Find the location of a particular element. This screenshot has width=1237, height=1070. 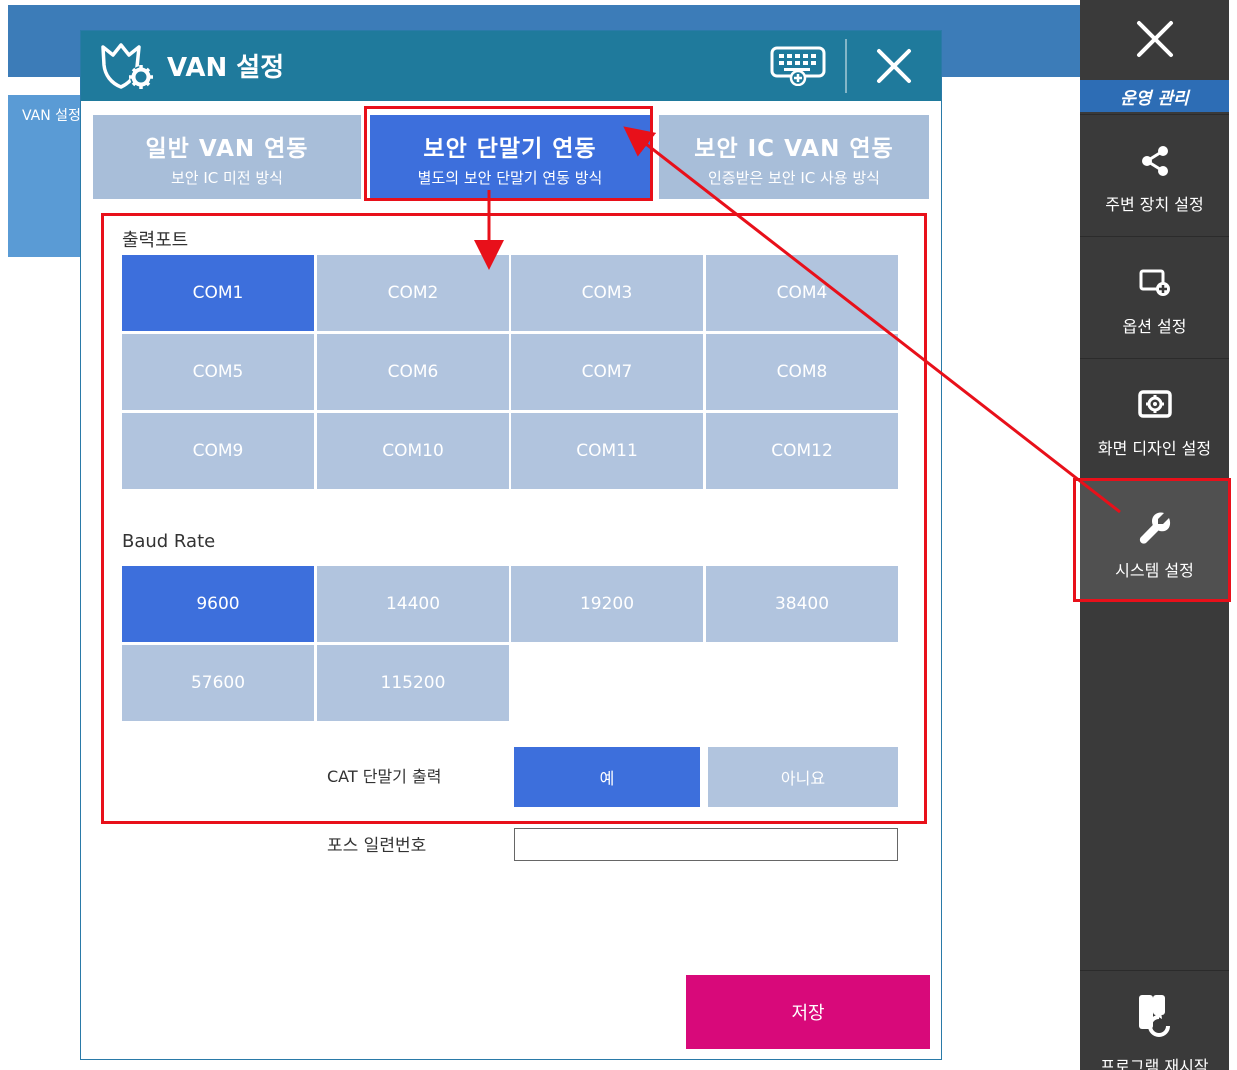

sidebar-header: 운영 관리 is located at coordinates (1154, 96).